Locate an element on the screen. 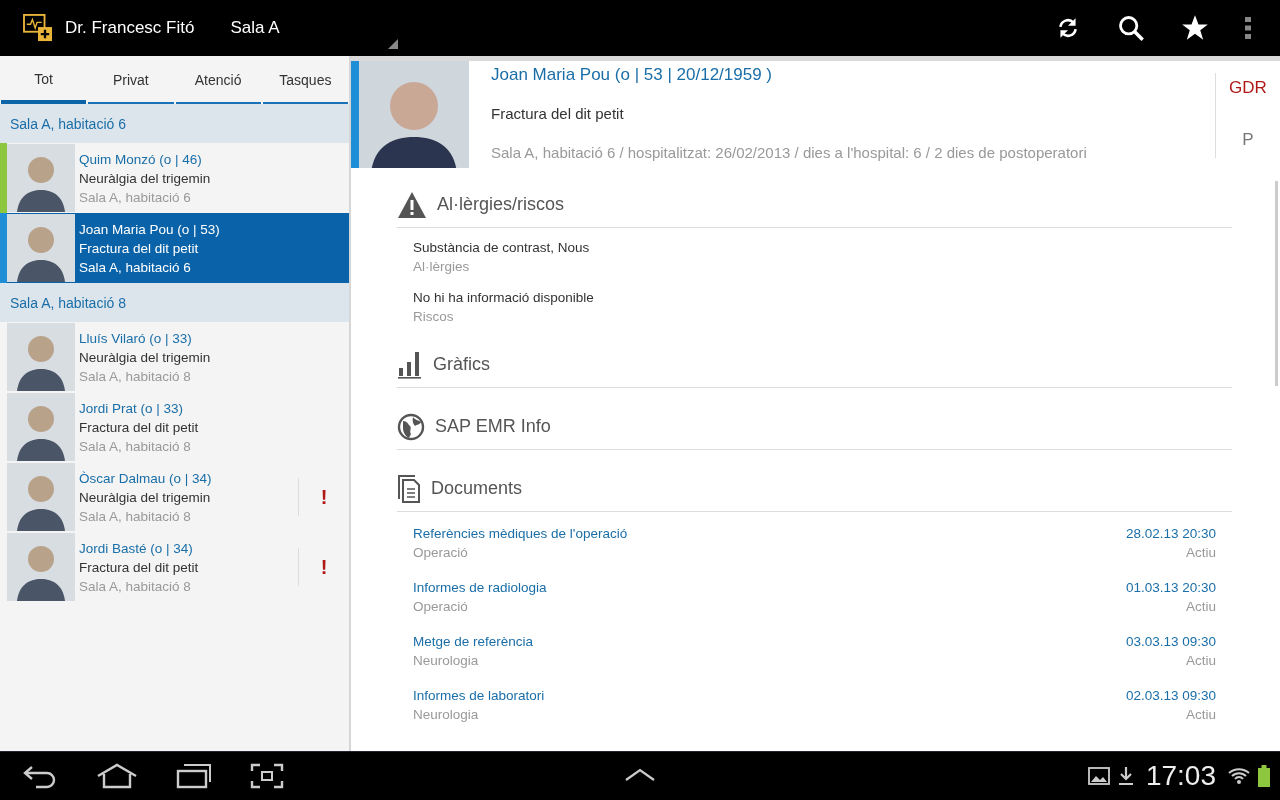 This screenshot has width=1280, height=800. wifi-icon is located at coordinates (1239, 776).